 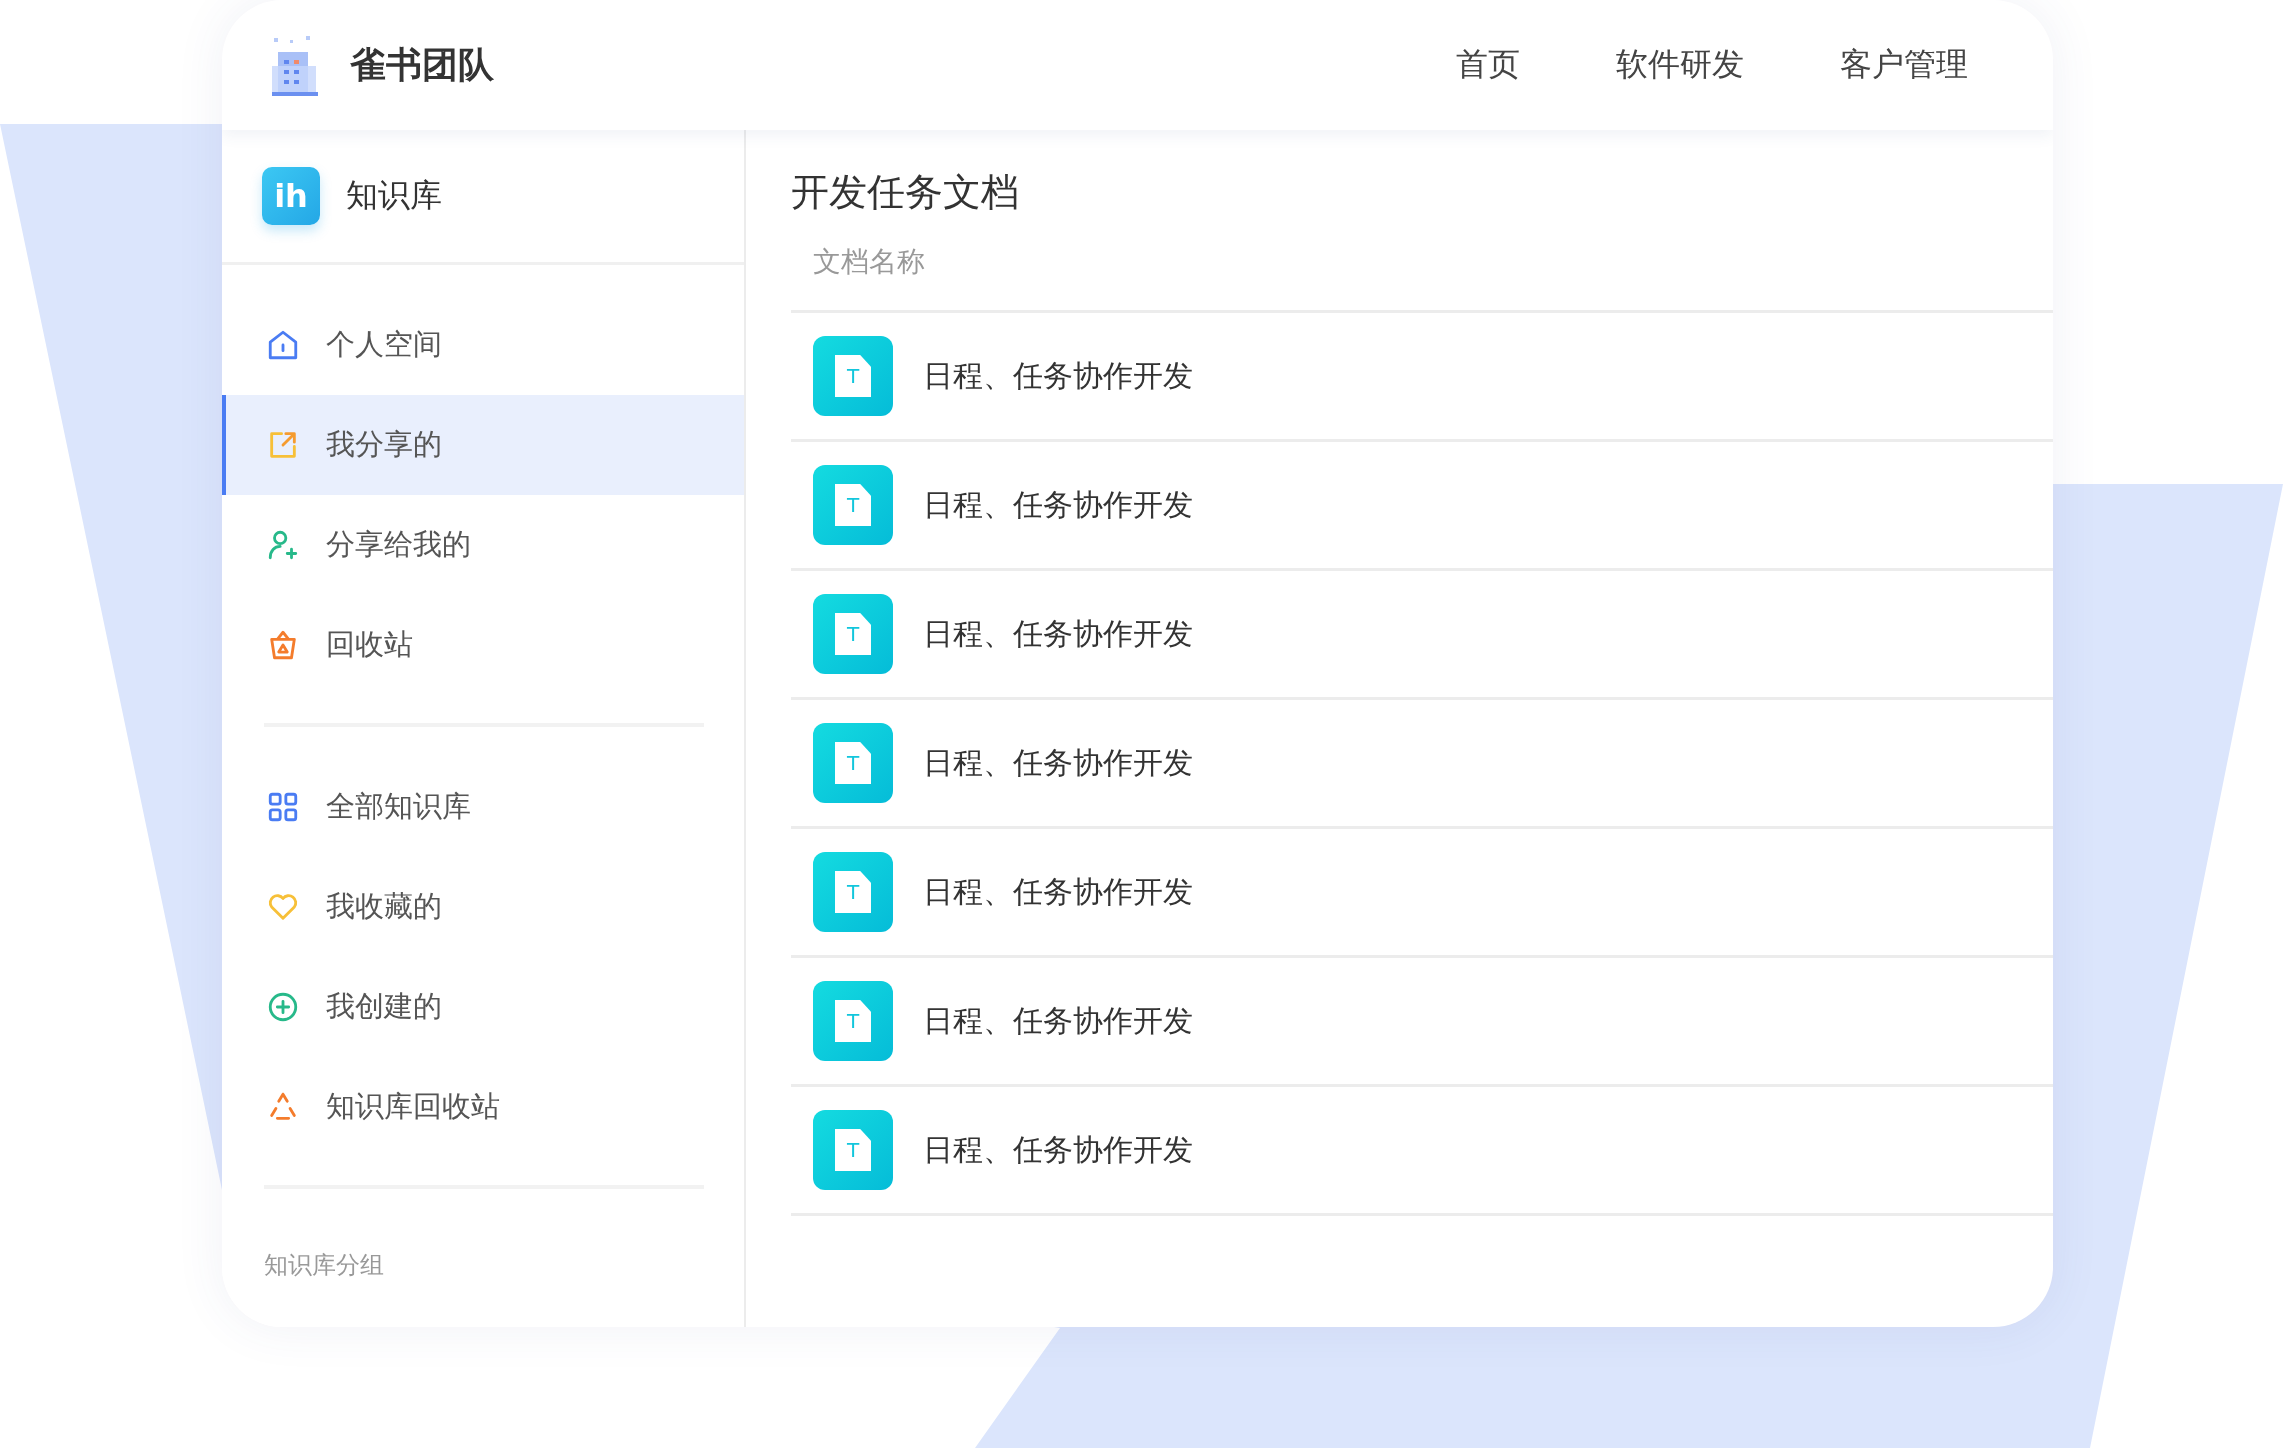 What do you see at coordinates (483, 807) in the screenshot?
I see `sidebar-item: 全部知识库` at bounding box center [483, 807].